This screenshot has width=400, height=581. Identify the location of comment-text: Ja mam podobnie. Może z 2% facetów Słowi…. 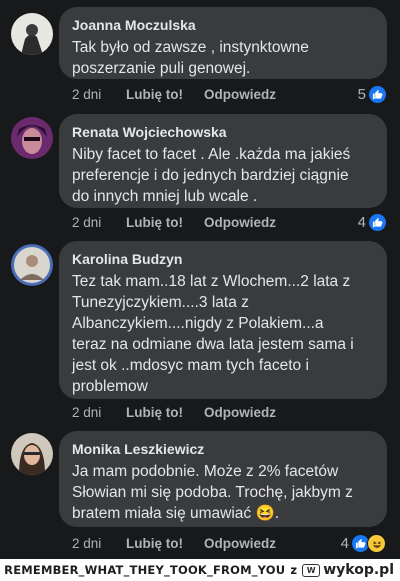
(212, 492).